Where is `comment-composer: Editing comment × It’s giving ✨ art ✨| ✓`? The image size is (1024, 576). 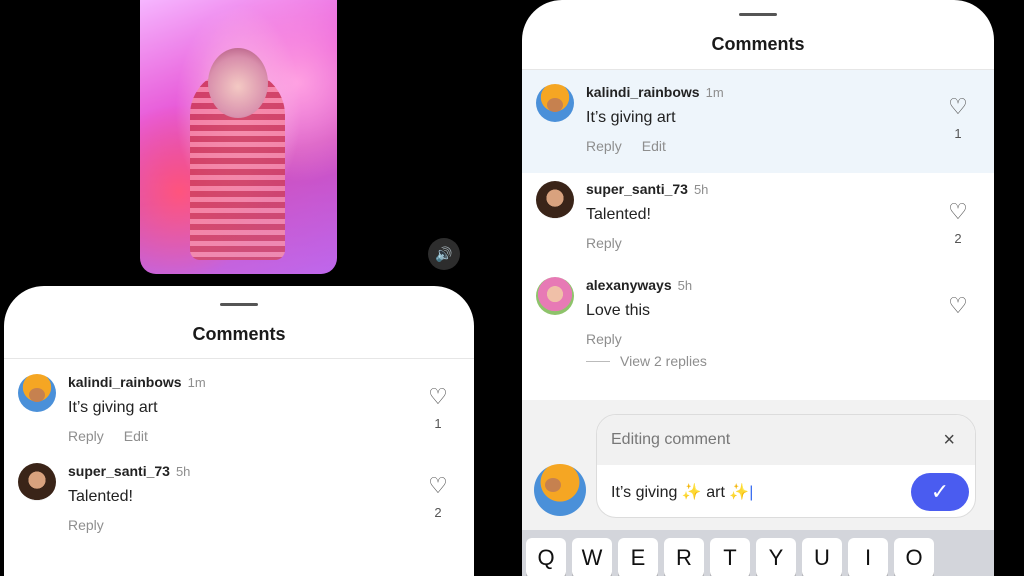 comment-composer: Editing comment × It’s giving ✨ art ✨| ✓ is located at coordinates (758, 465).